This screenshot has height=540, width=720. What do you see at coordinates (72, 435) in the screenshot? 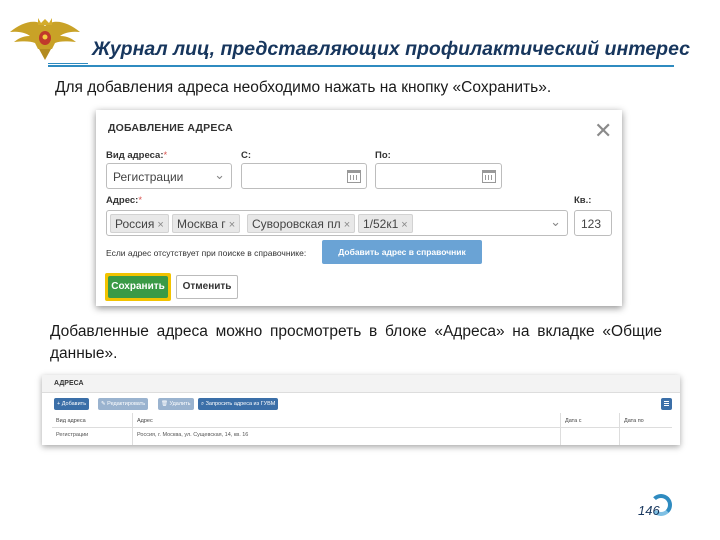
I see `table-cell-type: Регистрации` at bounding box center [72, 435].